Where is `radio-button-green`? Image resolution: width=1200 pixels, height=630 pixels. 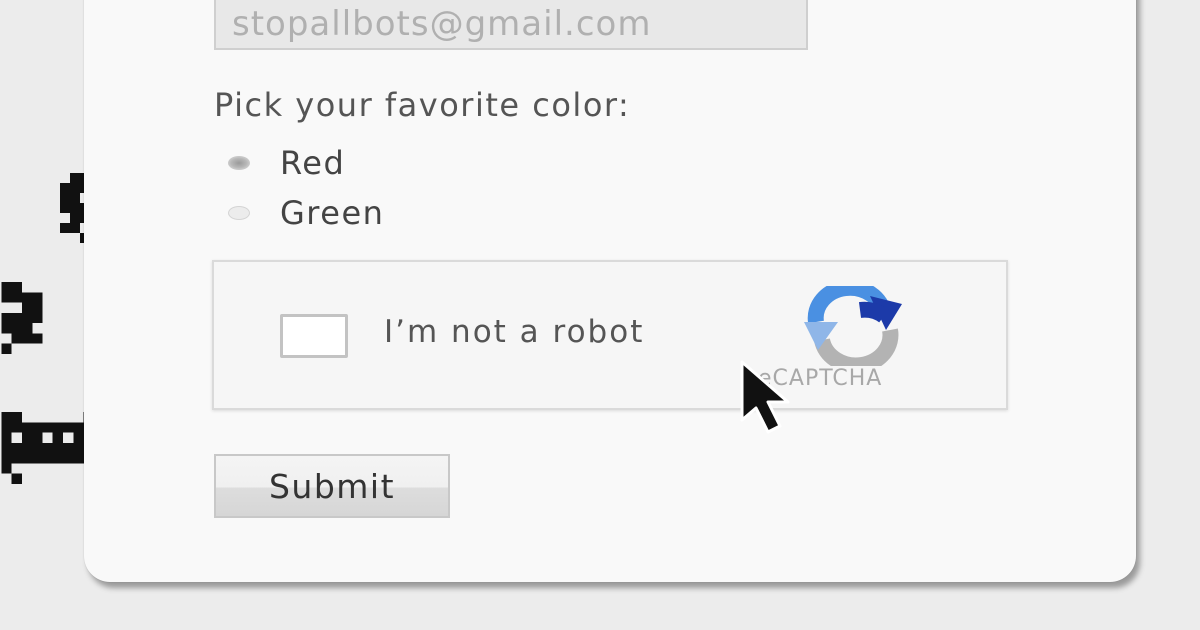
radio-button-green is located at coordinates (239, 213).